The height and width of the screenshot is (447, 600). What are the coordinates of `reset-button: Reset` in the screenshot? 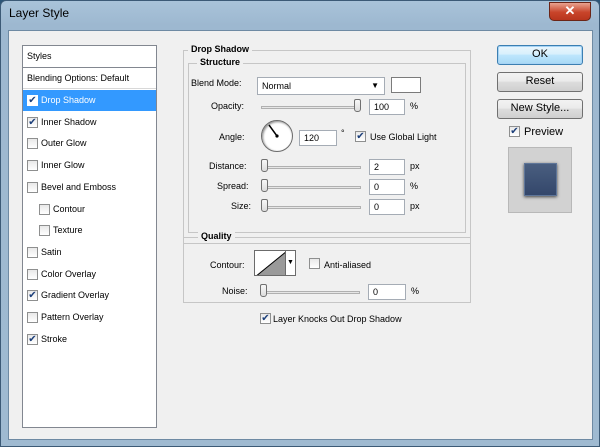 It's located at (540, 82).